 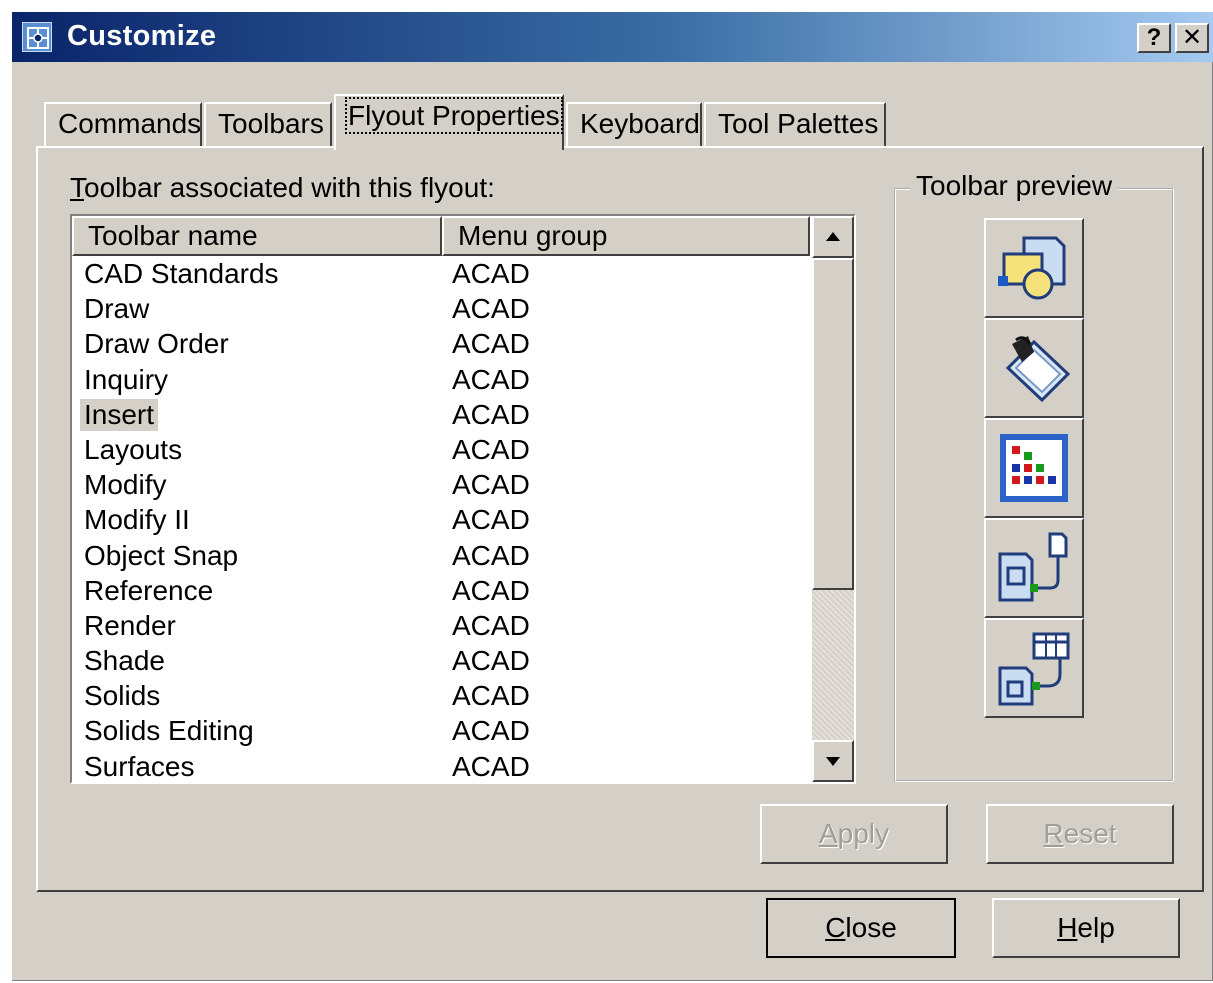 I want to click on table-row: Draw Order ACAD, so click(x=441, y=343).